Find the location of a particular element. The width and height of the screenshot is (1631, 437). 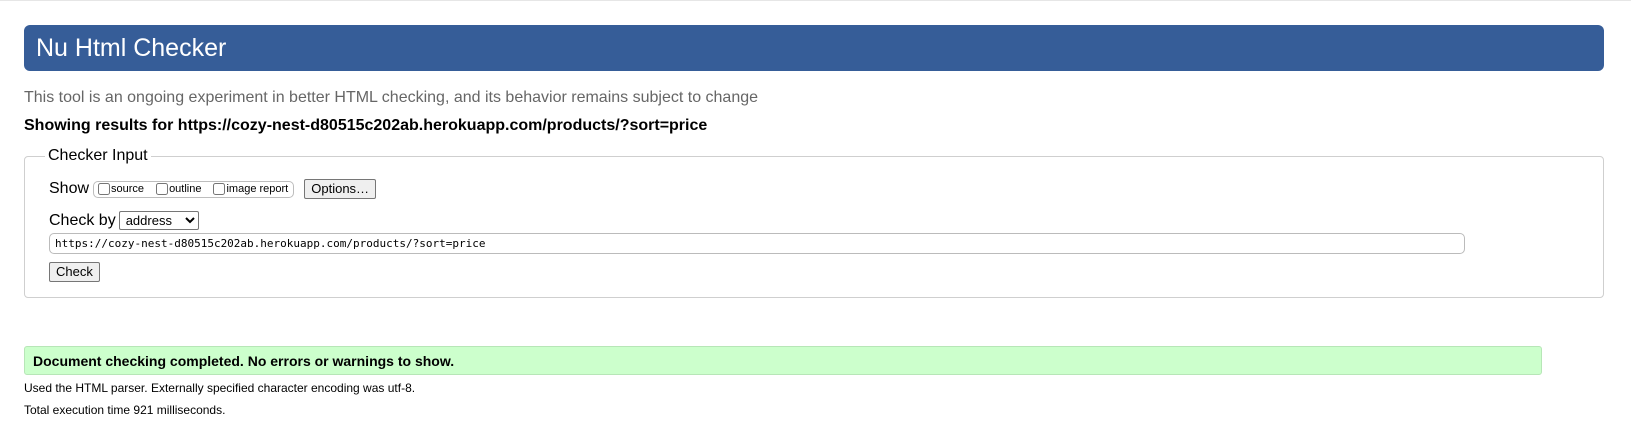

checker-input-legend: Checker Input is located at coordinates (98, 155).